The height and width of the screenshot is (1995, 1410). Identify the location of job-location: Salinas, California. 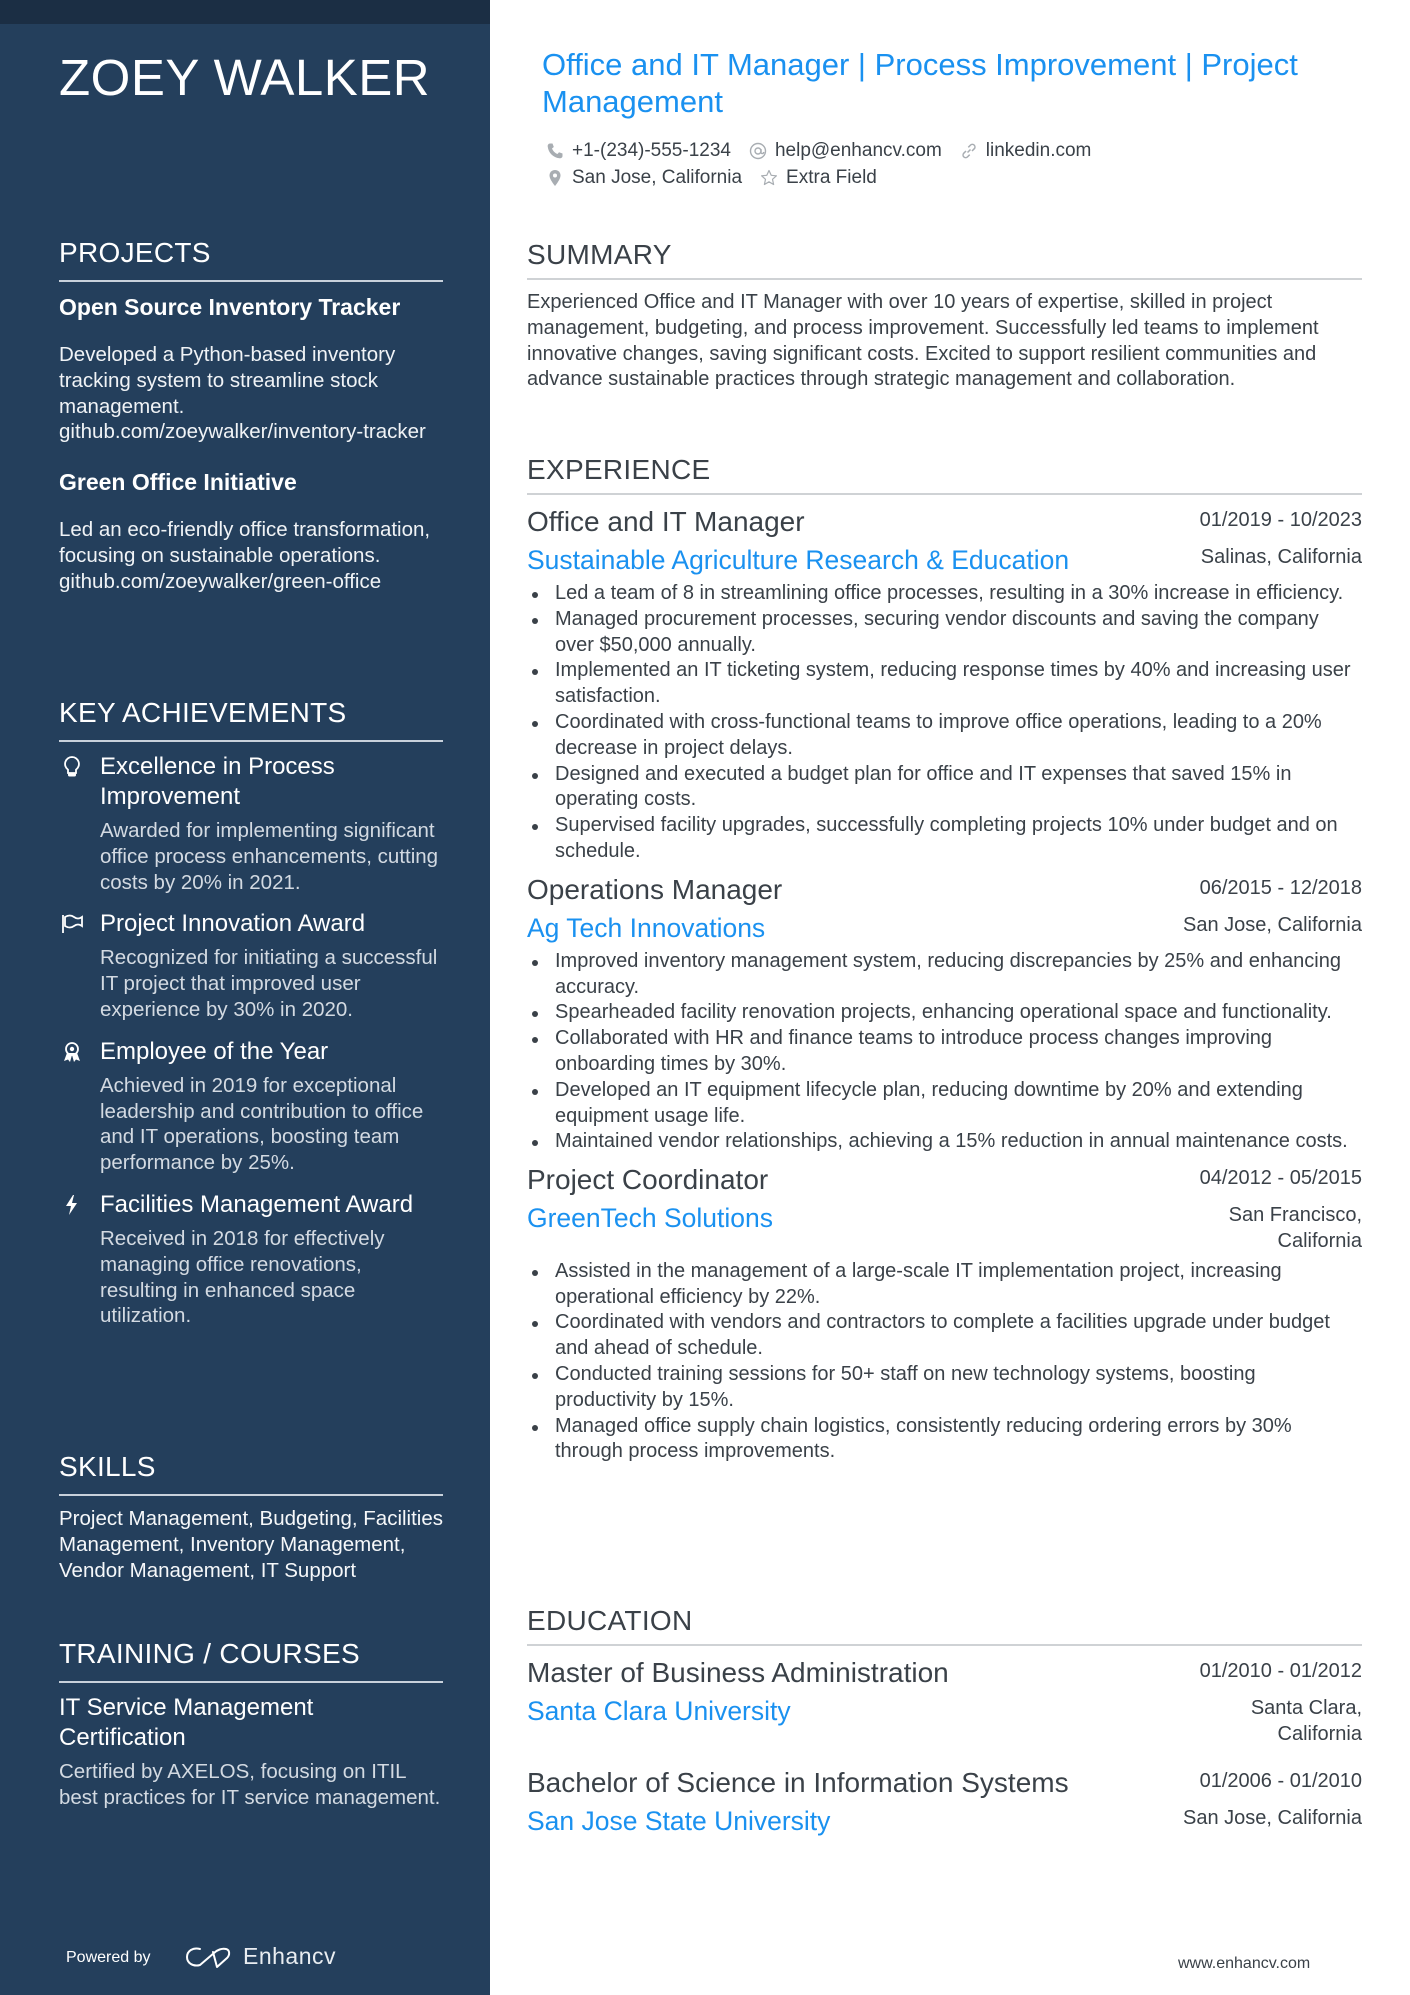
(1281, 557).